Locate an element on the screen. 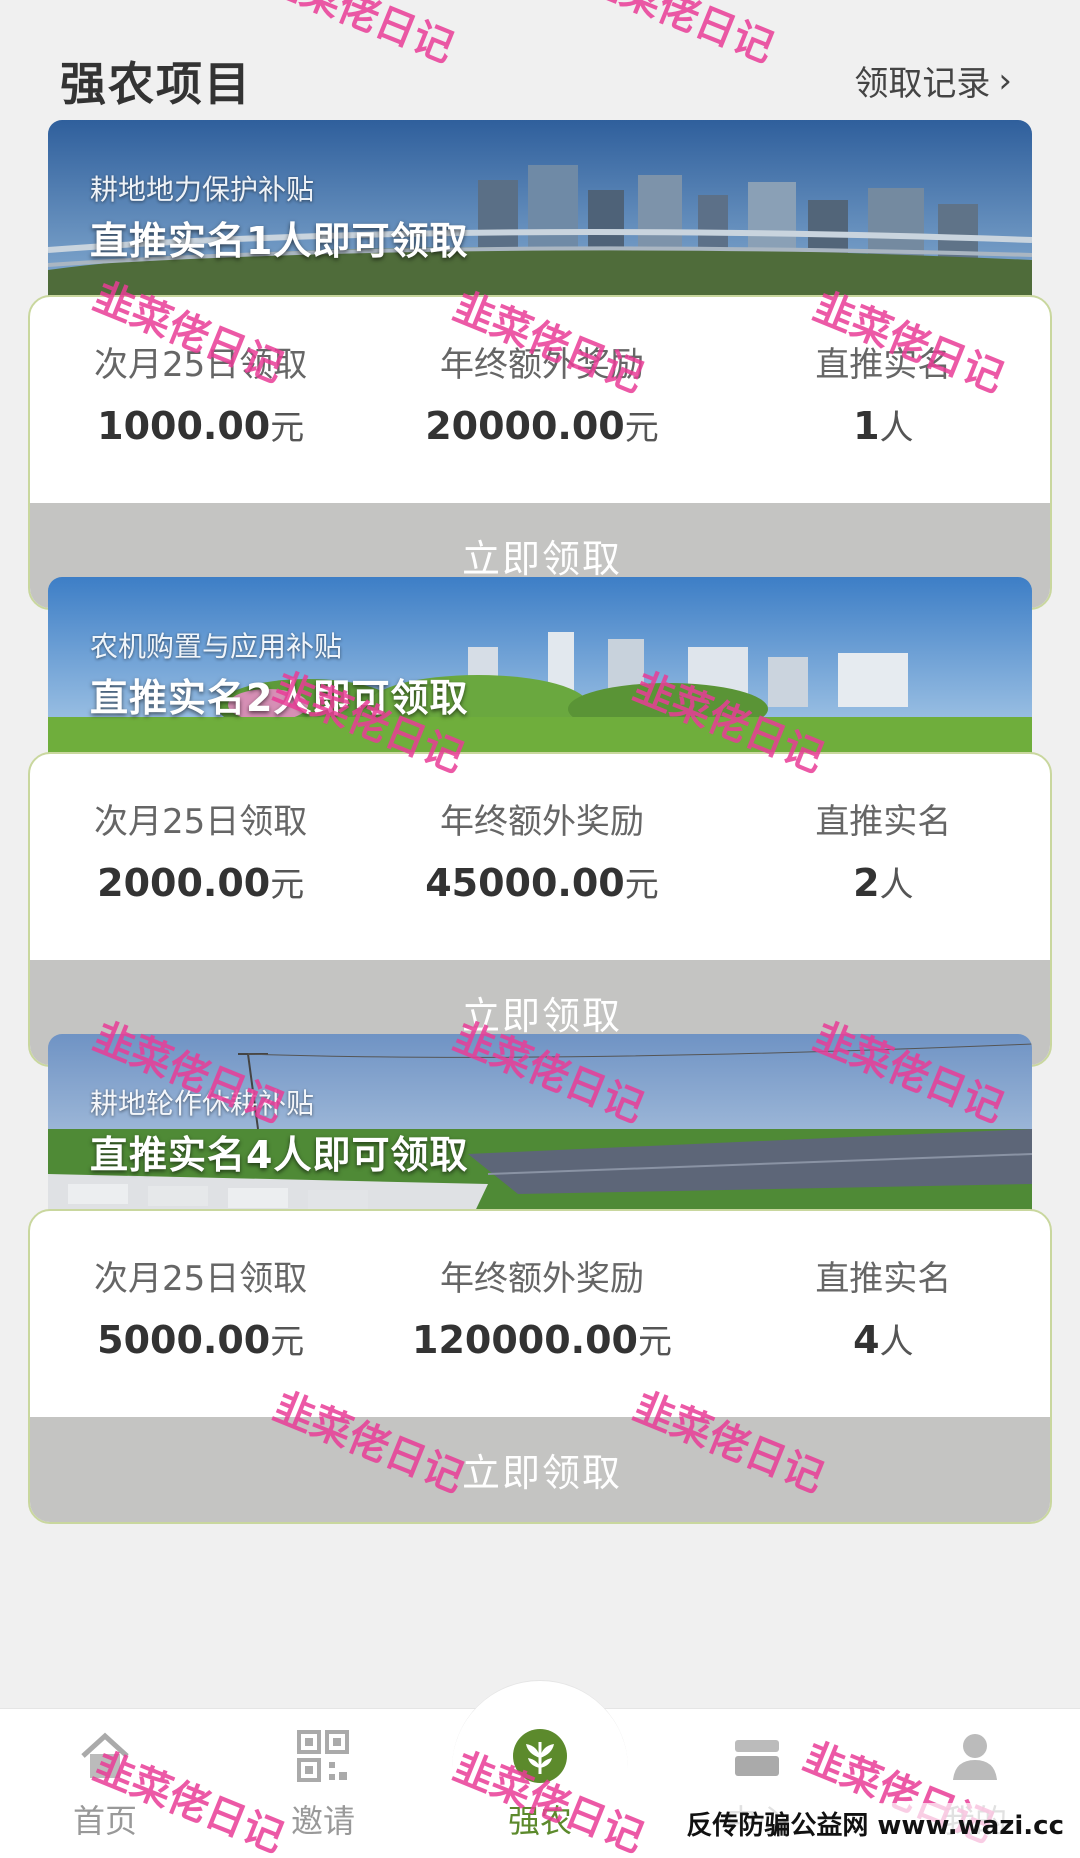 This screenshot has width=1080, height=1858. tab-invite: 邀请 is located at coordinates (323, 1784).